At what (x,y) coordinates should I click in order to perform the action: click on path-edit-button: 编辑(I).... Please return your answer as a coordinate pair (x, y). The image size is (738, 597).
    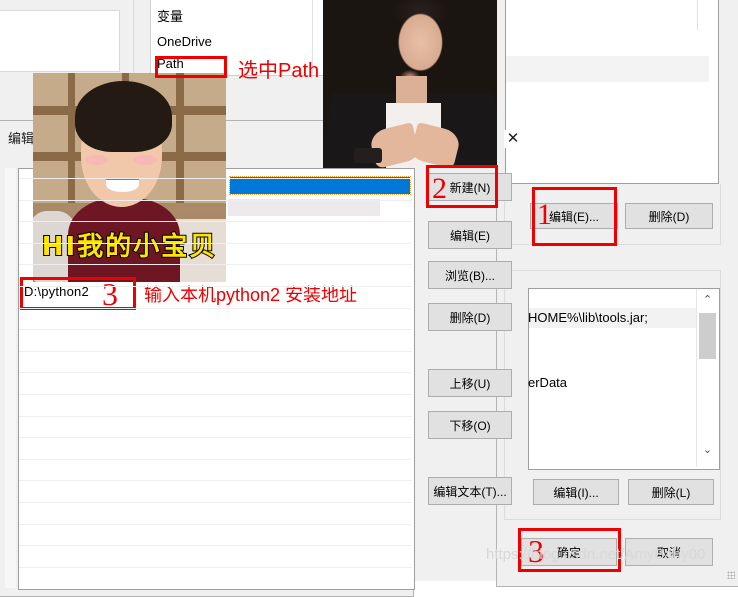
    Looking at the image, I should click on (576, 492).